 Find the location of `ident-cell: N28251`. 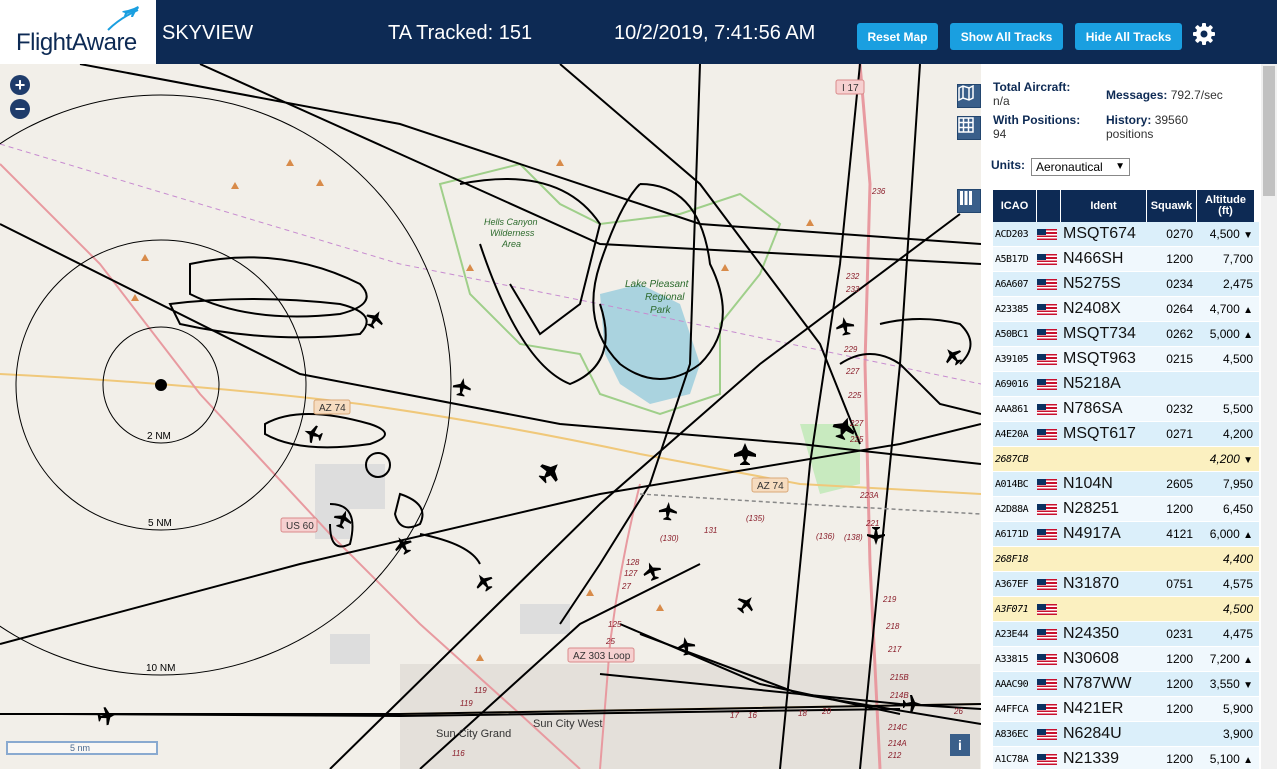

ident-cell: N28251 is located at coordinates (1091, 508).